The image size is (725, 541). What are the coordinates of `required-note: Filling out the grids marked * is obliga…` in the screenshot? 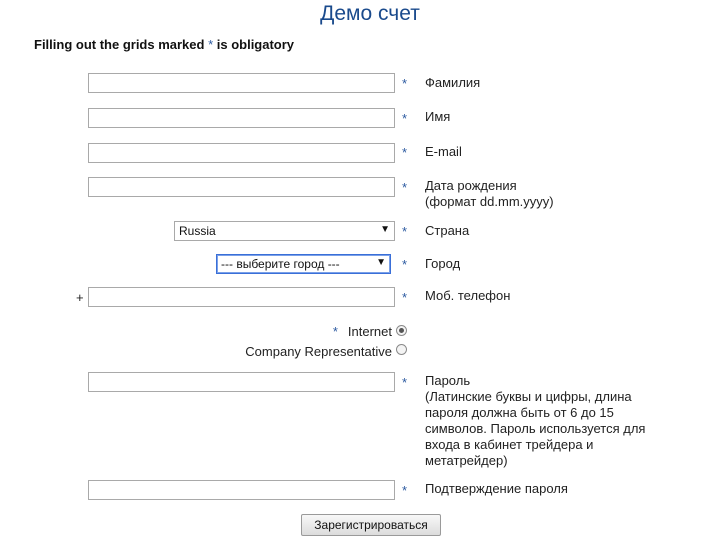 It's located at (164, 44).